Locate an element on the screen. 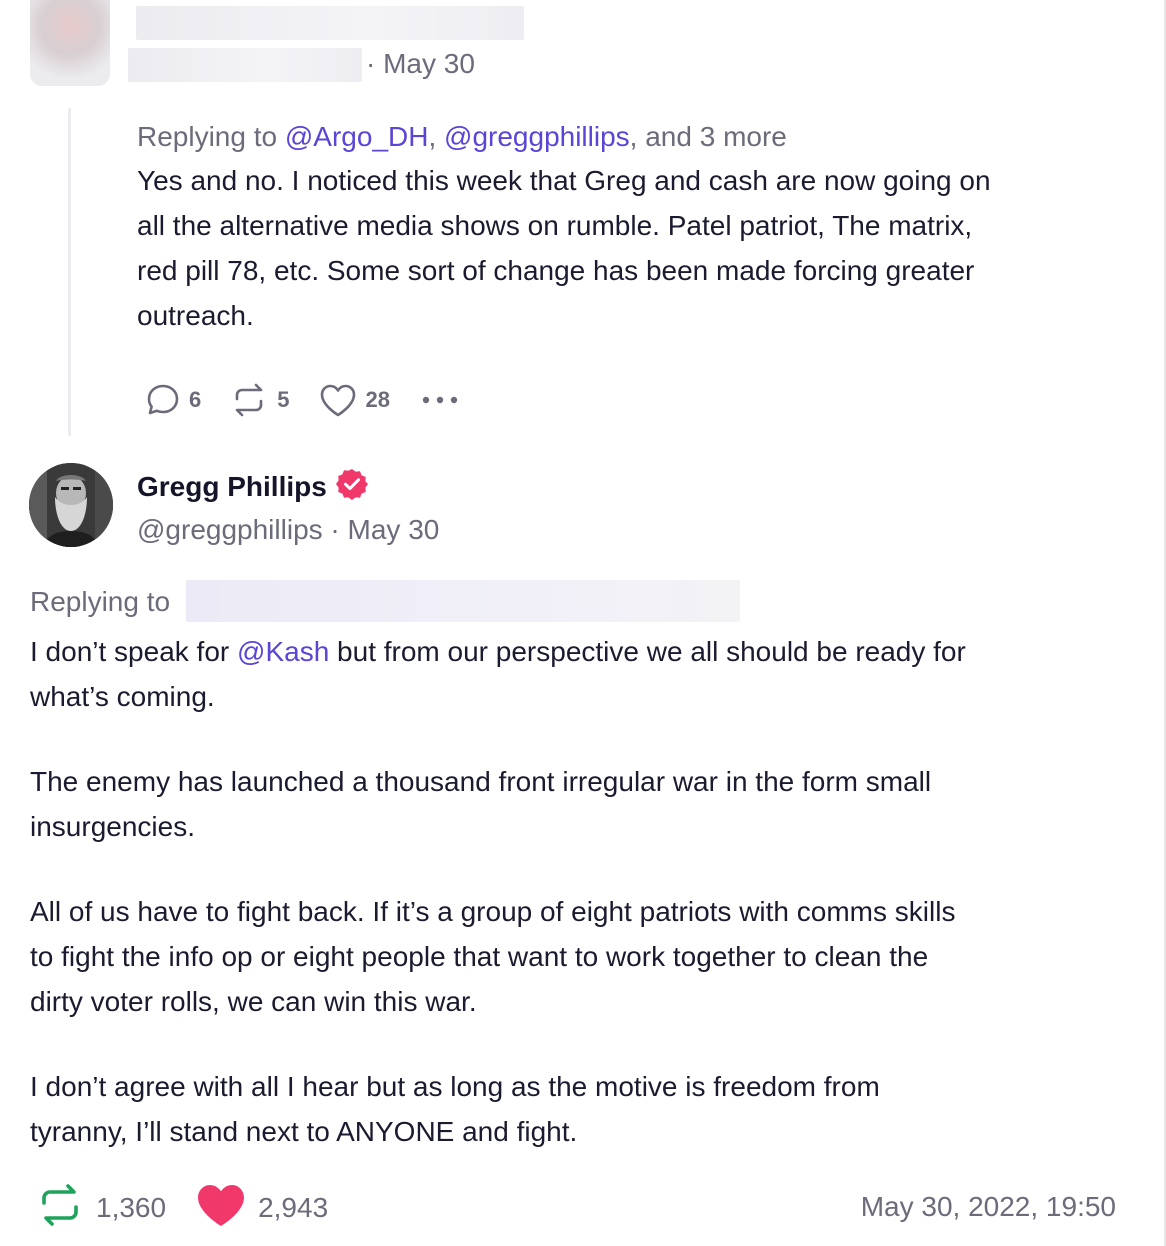 This screenshot has width=1166, height=1246. repost-button: 5 is located at coordinates (259, 400).